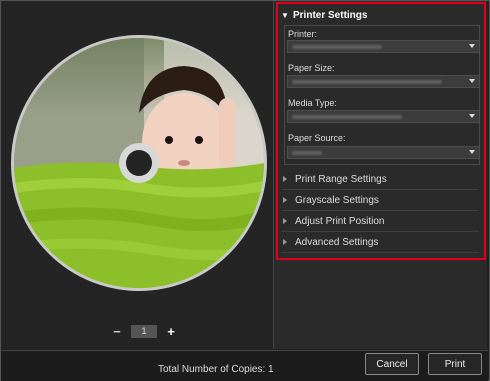 This screenshot has width=490, height=381. Describe the element at coordinates (381, 15) in the screenshot. I see `printer-settings-header: ▼ Printer Settings` at that location.